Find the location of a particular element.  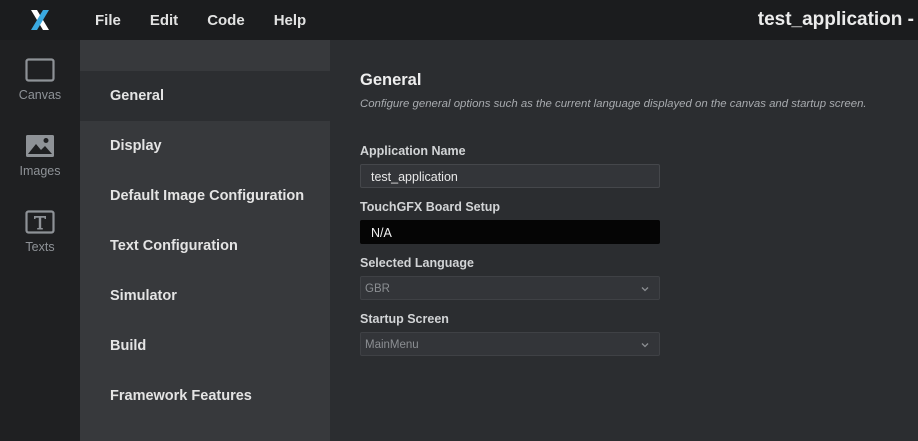

rail-item-canvas: Canvas is located at coordinates (40, 75).